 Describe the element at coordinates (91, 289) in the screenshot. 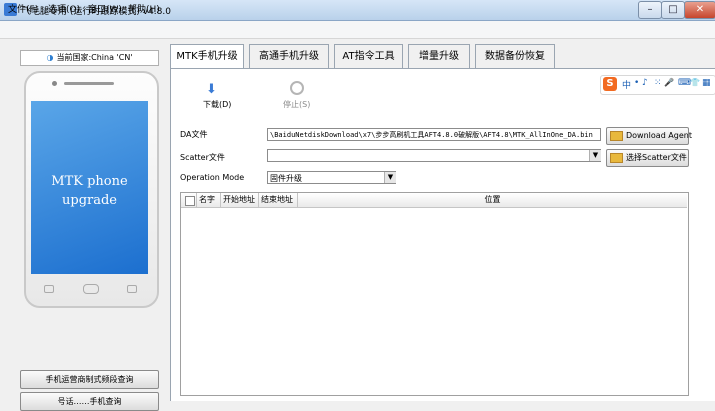

I see `phone-home-key` at that location.